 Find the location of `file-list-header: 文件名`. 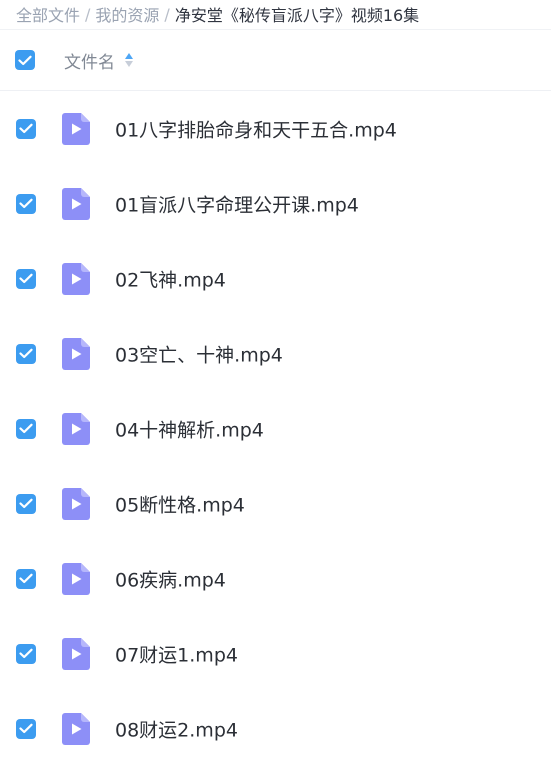

file-list-header: 文件名 is located at coordinates (275, 60).